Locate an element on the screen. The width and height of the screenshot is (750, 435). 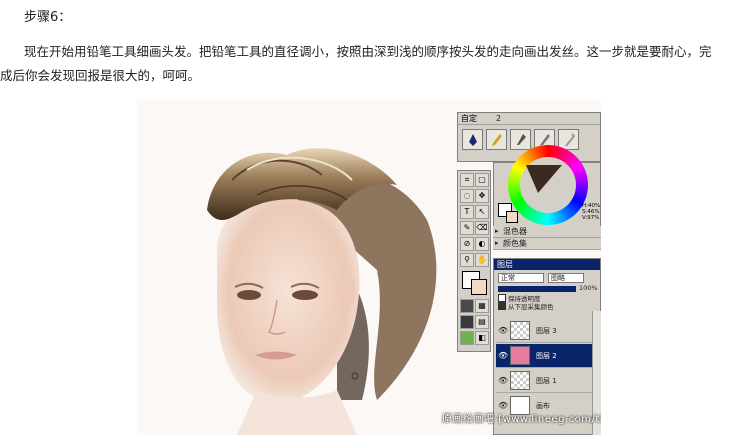
pattern-icon: ▦ is located at coordinates (482, 306).